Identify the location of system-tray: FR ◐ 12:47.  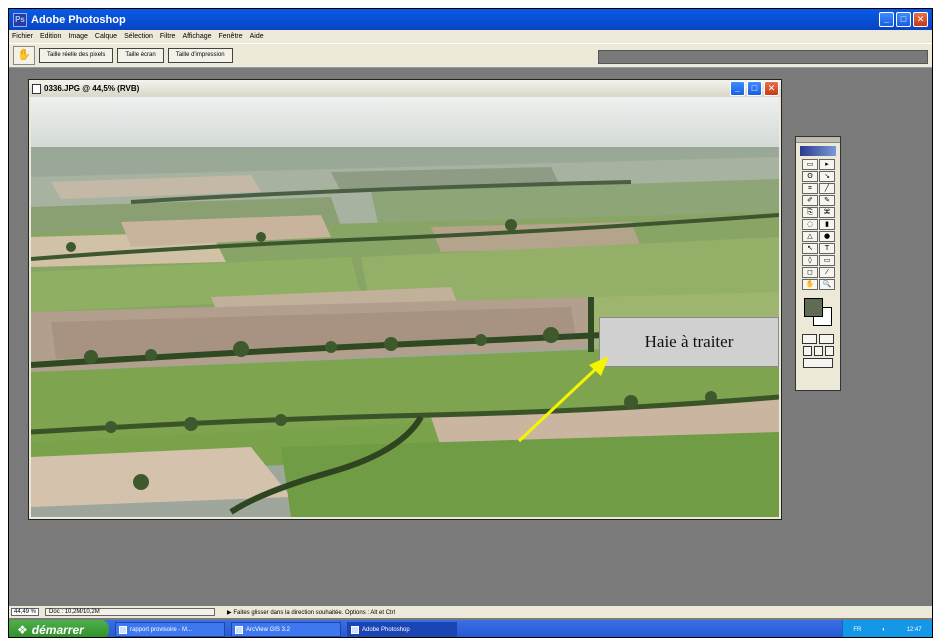
(887, 628).